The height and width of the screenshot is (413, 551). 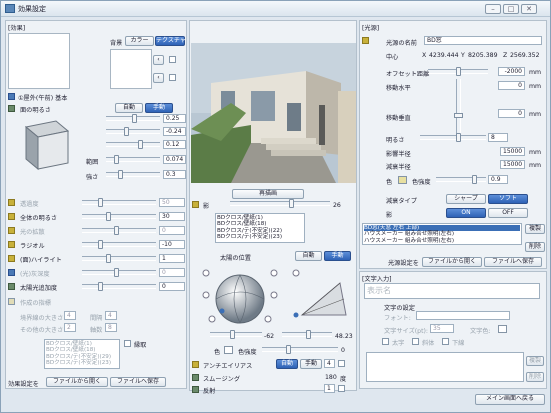 I want to click on light-copy-button: 複製, so click(x=535, y=229).